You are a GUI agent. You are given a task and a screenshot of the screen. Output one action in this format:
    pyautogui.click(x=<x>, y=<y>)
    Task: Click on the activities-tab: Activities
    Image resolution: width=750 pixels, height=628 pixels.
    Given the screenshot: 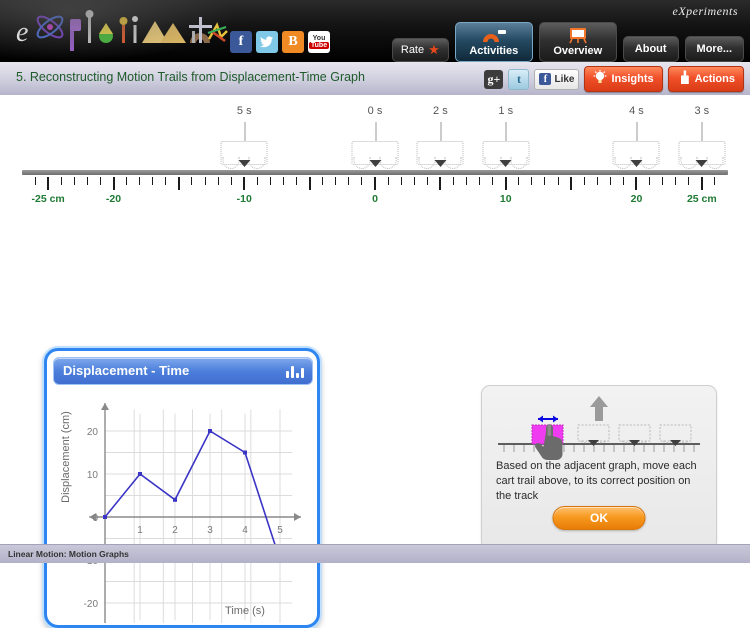 What is the action you would take?
    pyautogui.click(x=493, y=42)
    